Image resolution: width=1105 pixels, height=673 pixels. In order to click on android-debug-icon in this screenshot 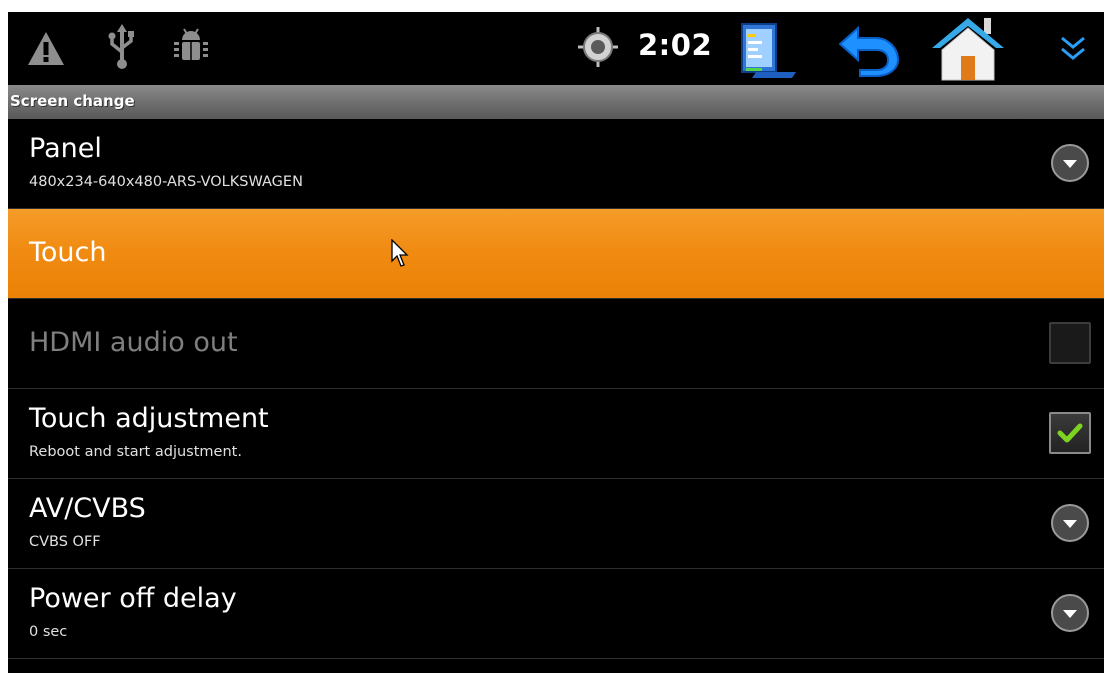, I will do `click(191, 47)`.